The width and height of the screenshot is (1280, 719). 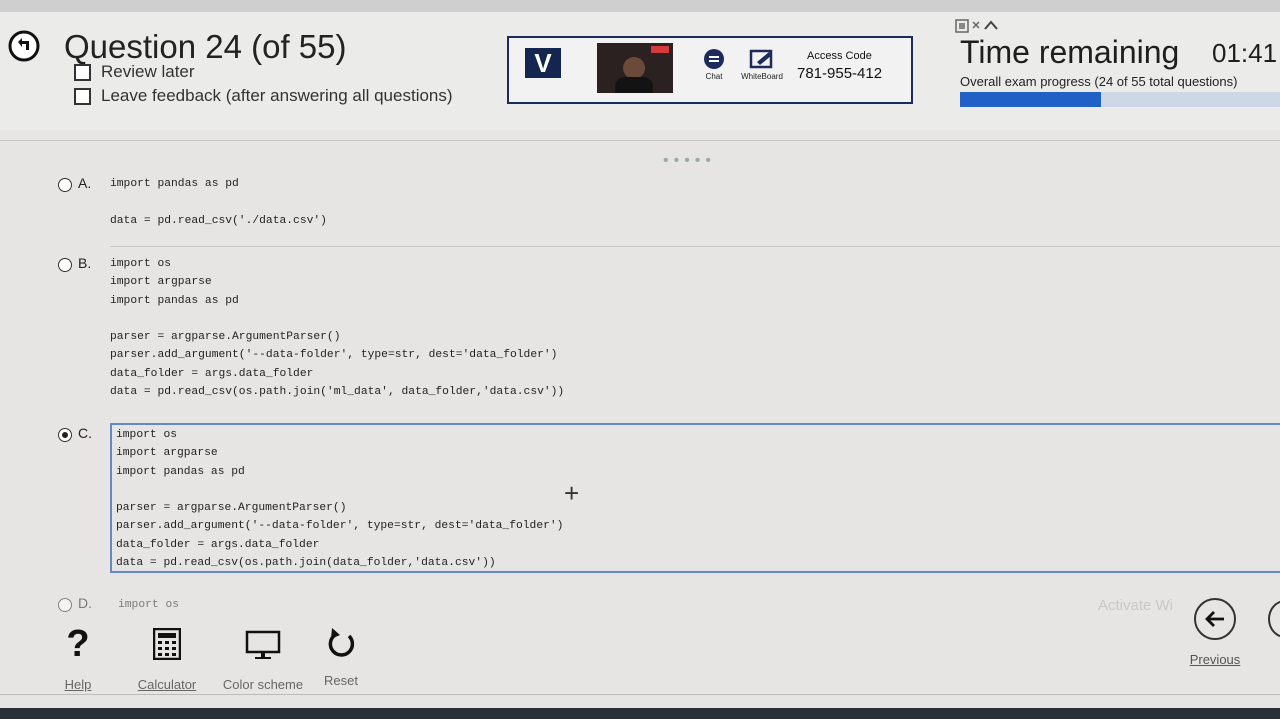 I want to click on color-scheme-button: Color scheme, so click(x=263, y=657).